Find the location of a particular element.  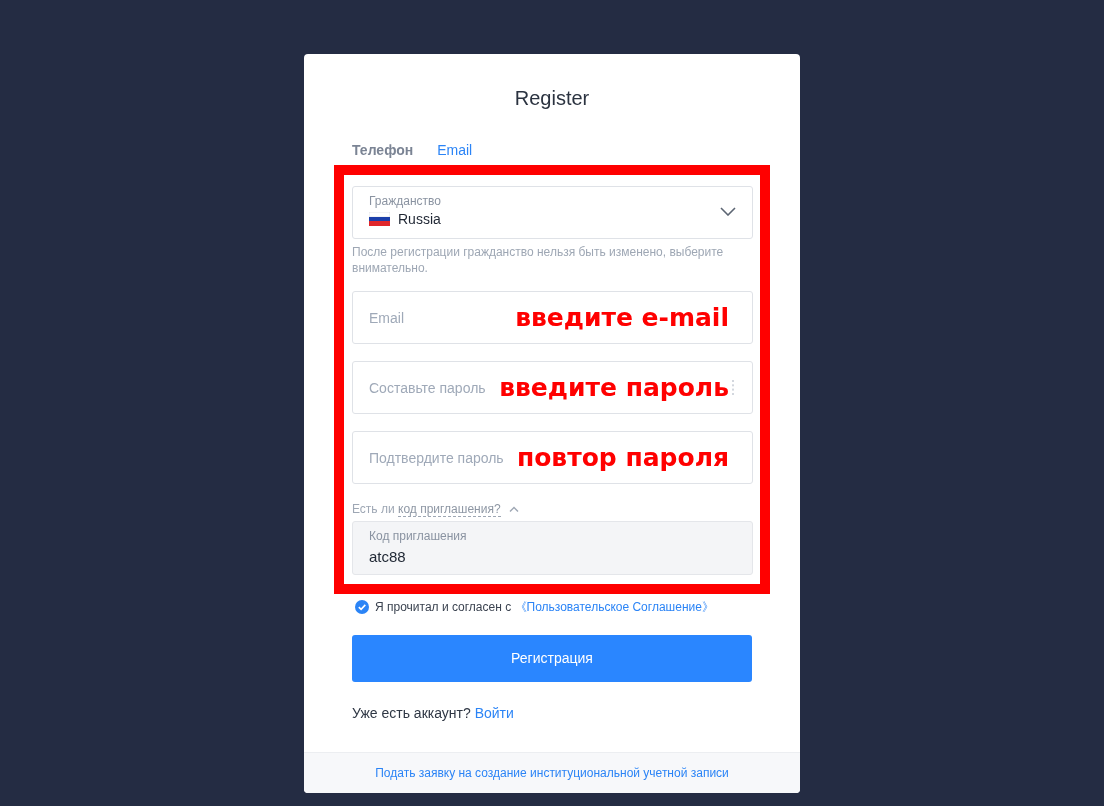

caret-up-icon is located at coordinates (513, 509).